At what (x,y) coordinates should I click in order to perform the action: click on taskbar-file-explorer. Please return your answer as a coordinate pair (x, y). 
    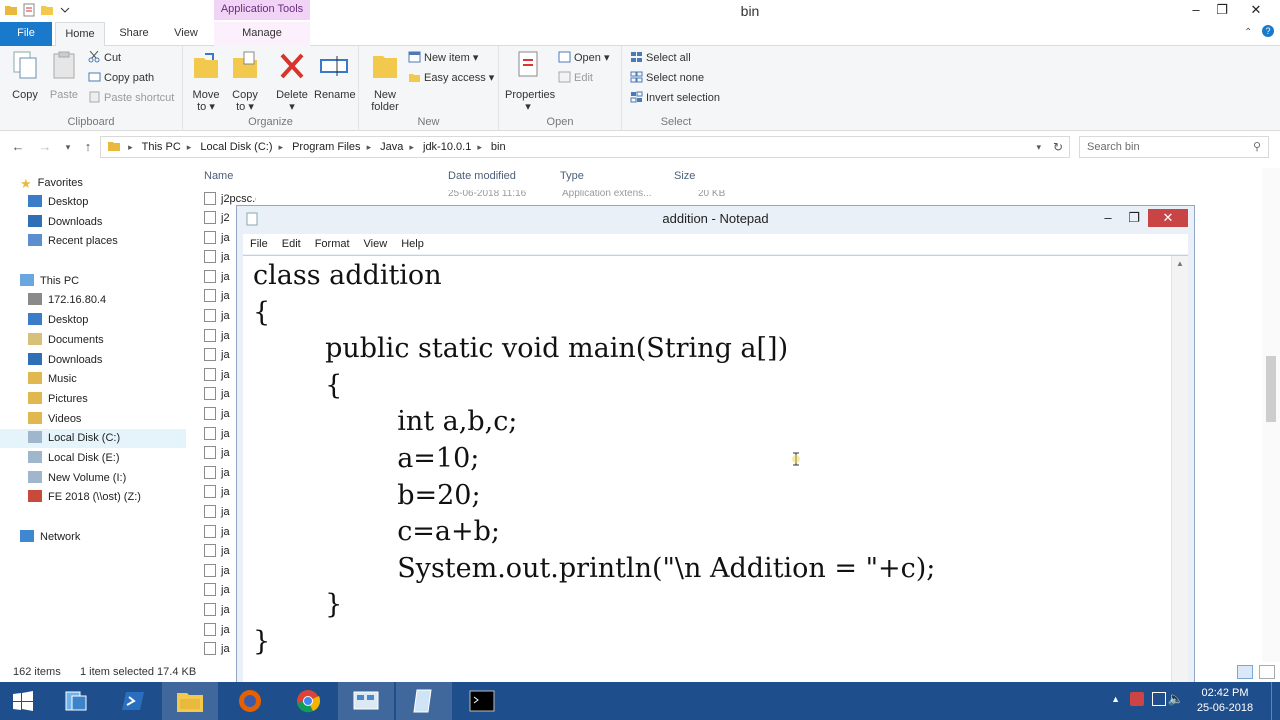
    Looking at the image, I should click on (190, 701).